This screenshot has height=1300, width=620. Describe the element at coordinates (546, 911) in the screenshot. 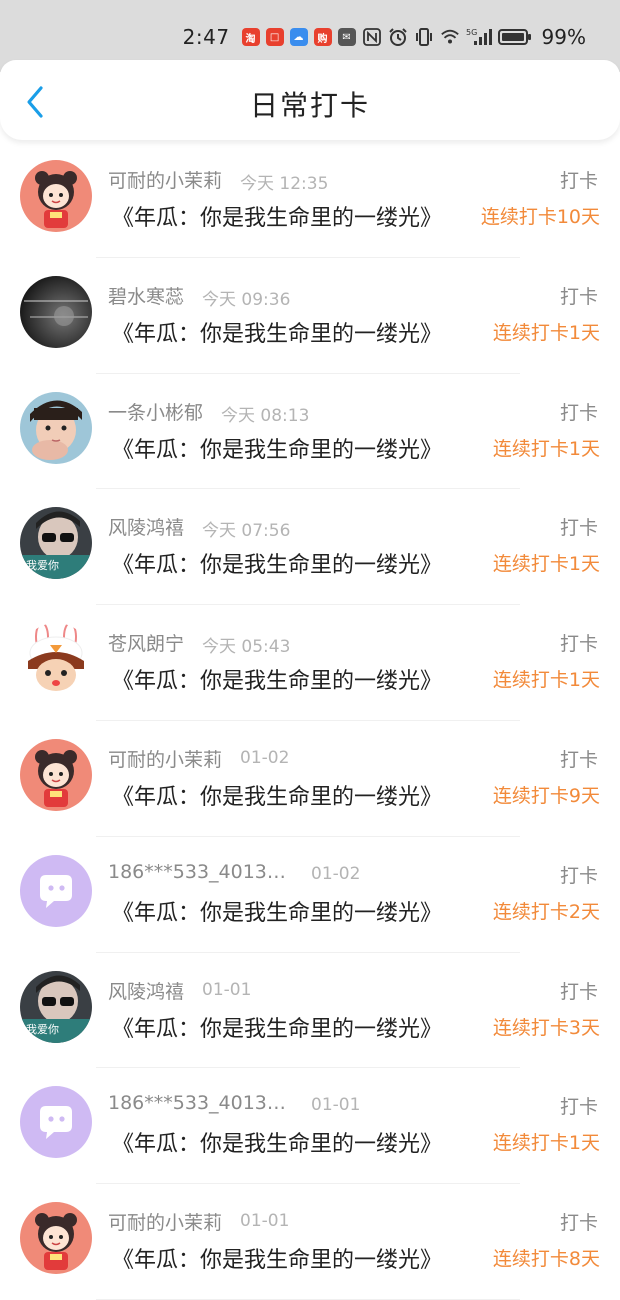

I see `streak-count: 连续打卡2天` at that location.